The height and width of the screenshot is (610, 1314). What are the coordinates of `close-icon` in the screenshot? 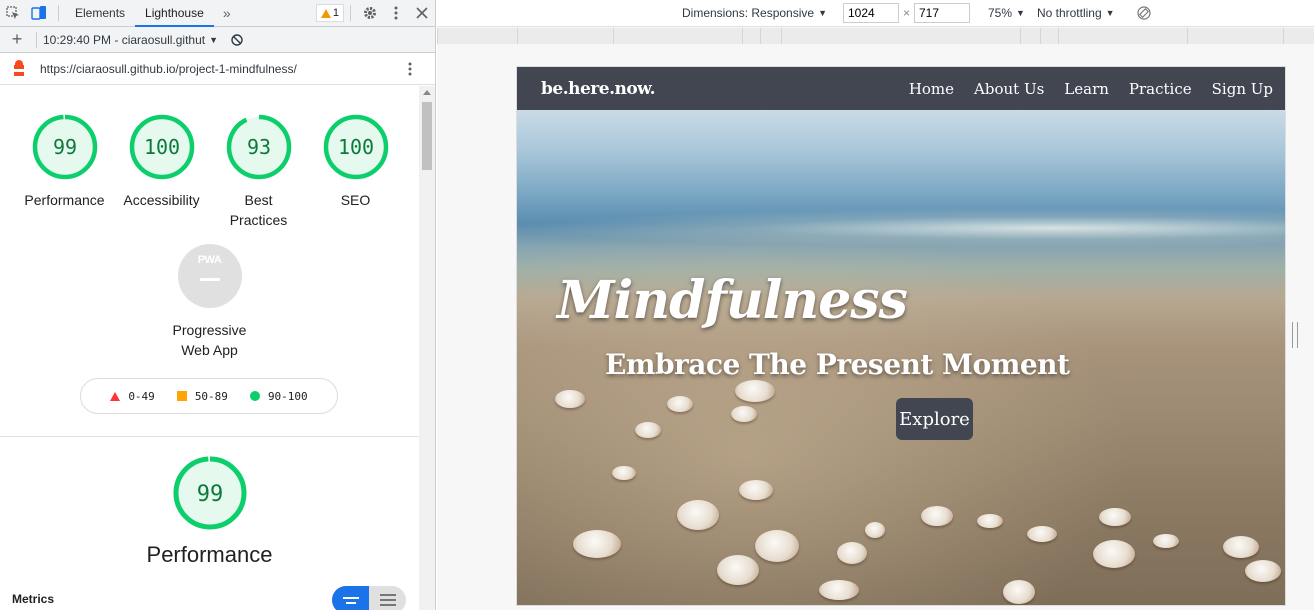 It's located at (422, 13).